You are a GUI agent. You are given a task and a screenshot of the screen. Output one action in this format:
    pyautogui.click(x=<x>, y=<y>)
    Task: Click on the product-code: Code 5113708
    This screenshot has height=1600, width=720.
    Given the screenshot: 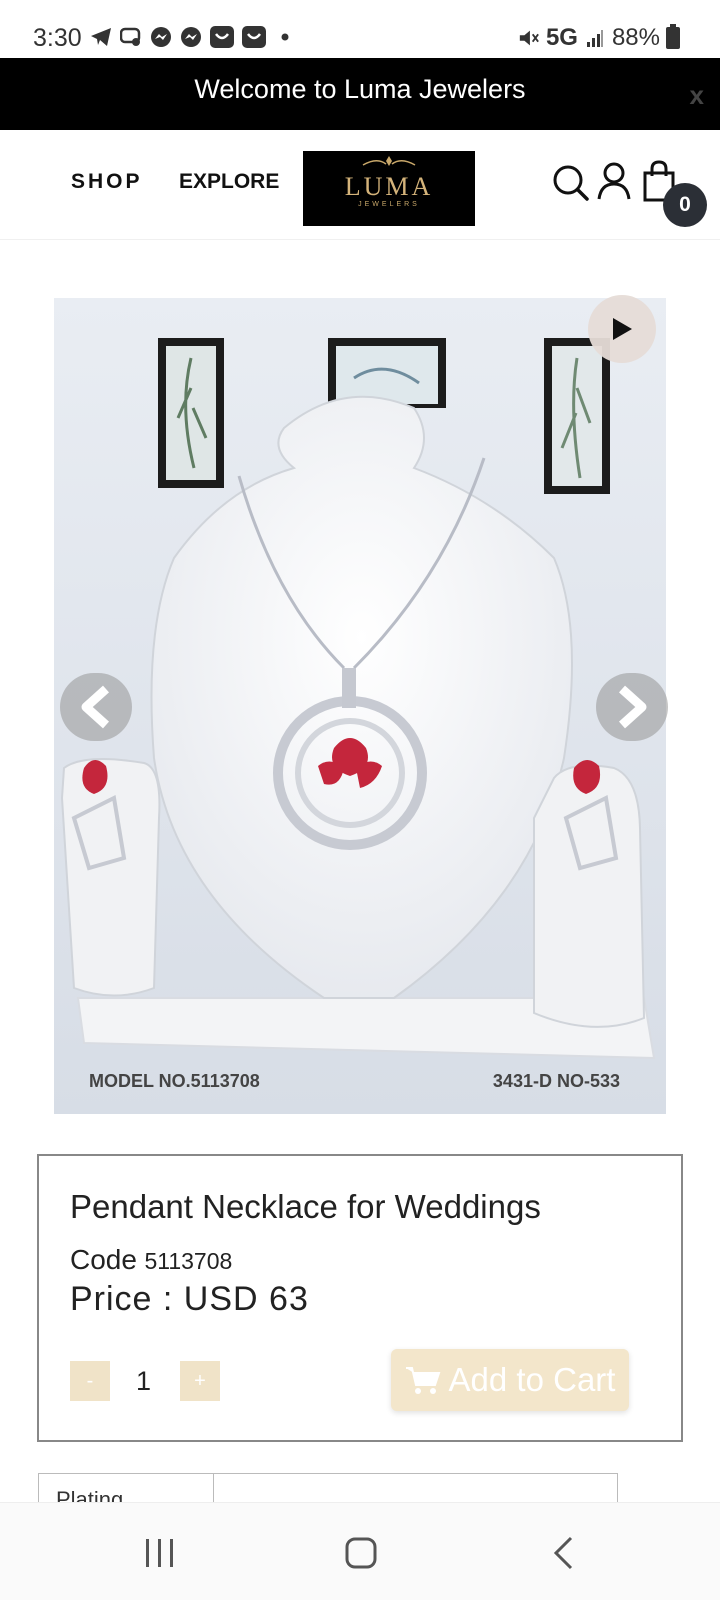 What is the action you would take?
    pyautogui.click(x=151, y=1260)
    